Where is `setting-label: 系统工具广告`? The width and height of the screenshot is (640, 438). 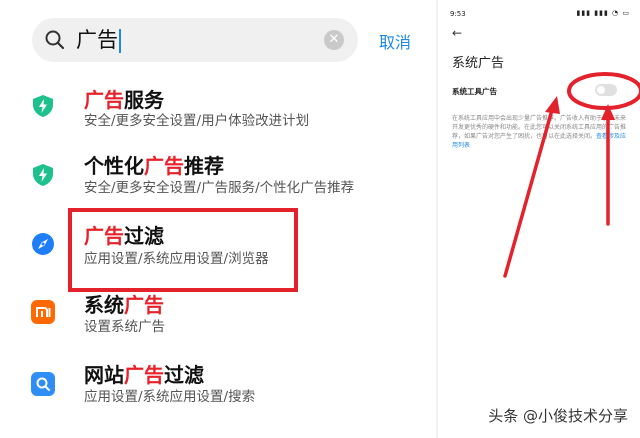
setting-label: 系统工具广告 is located at coordinates (474, 91).